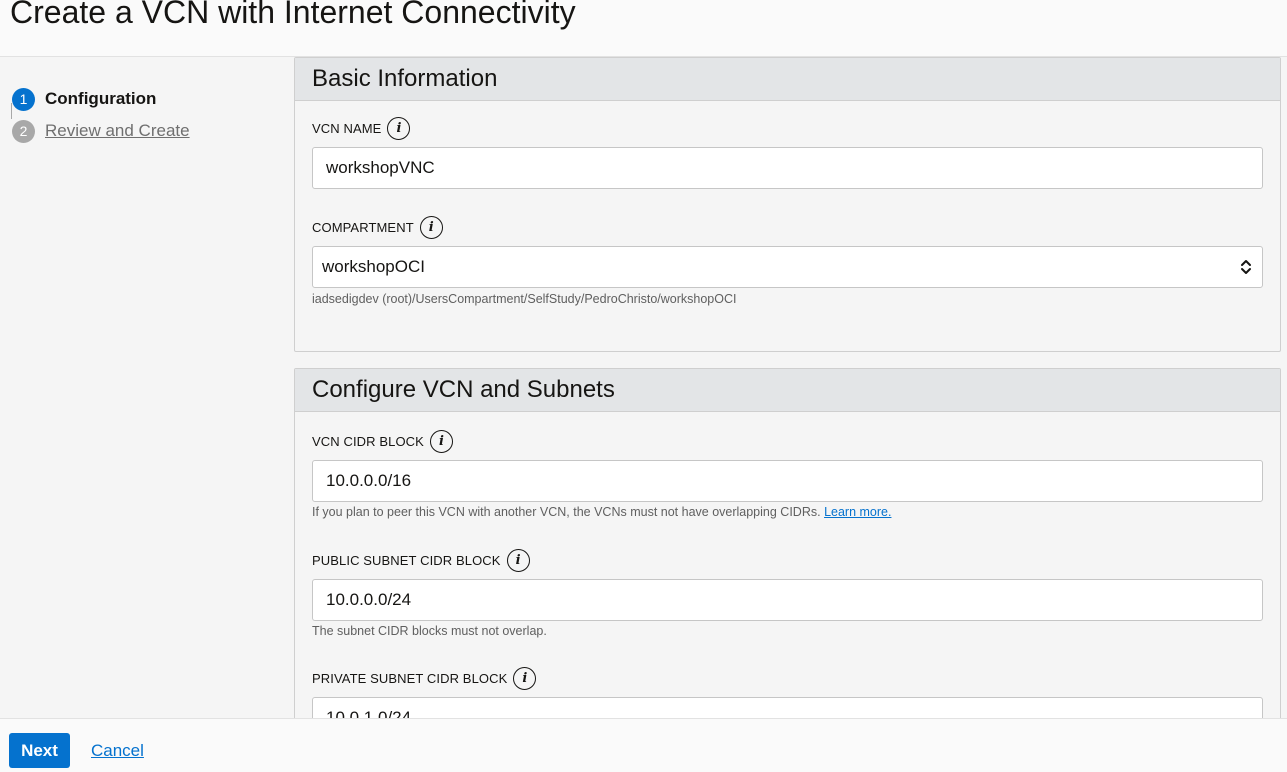  Describe the element at coordinates (787, 79) in the screenshot. I see `panel-header: Basic Information` at that location.